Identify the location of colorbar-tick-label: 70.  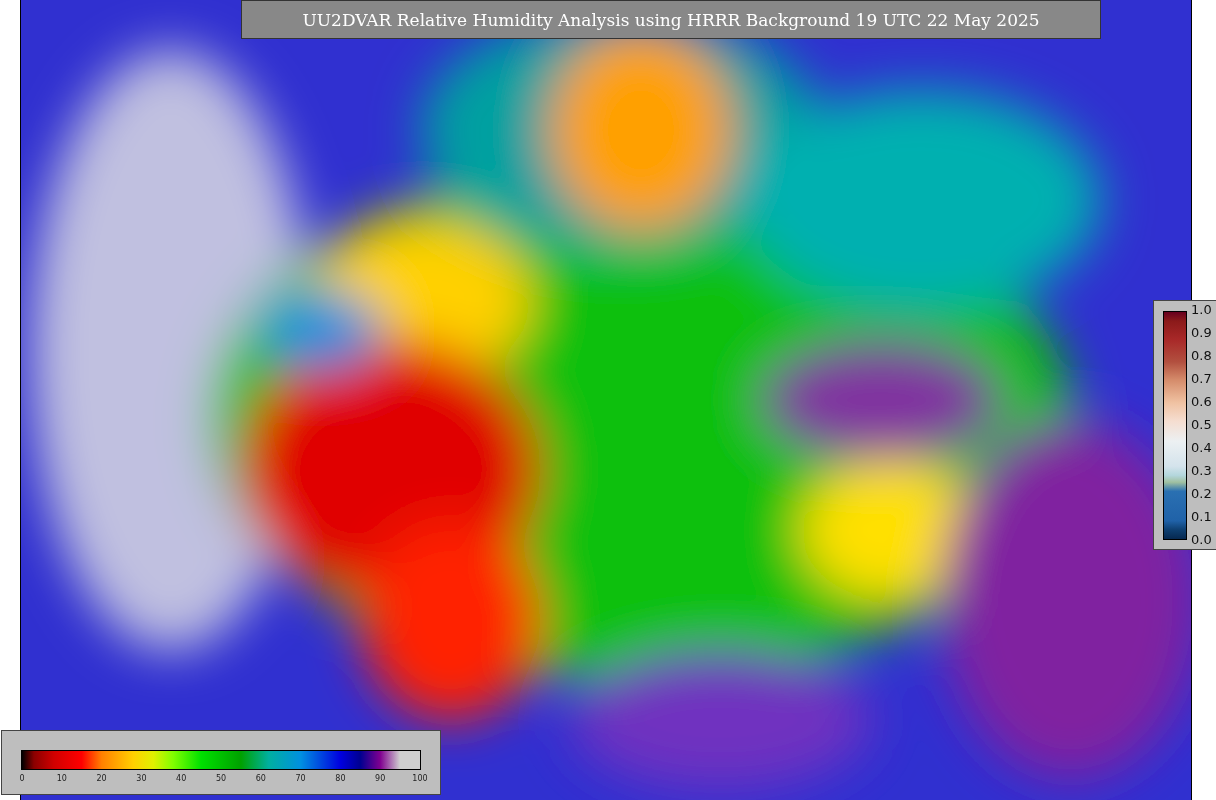
(300, 778).